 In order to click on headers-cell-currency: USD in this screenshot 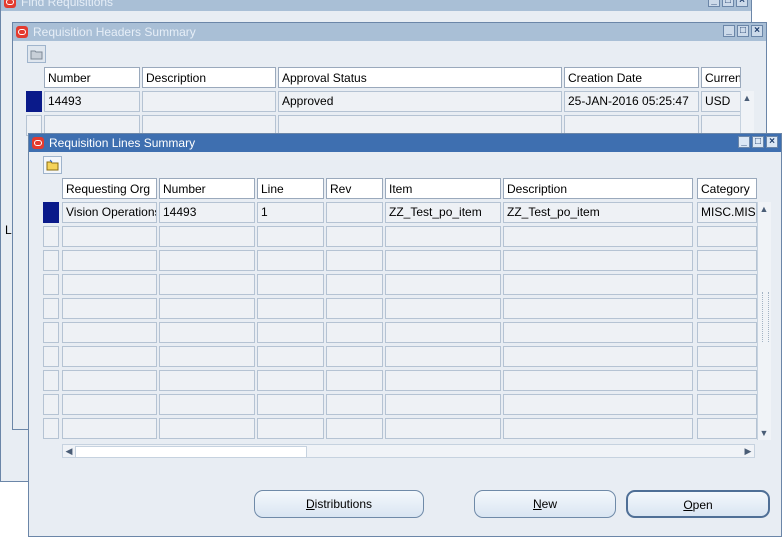, I will do `click(721, 101)`.